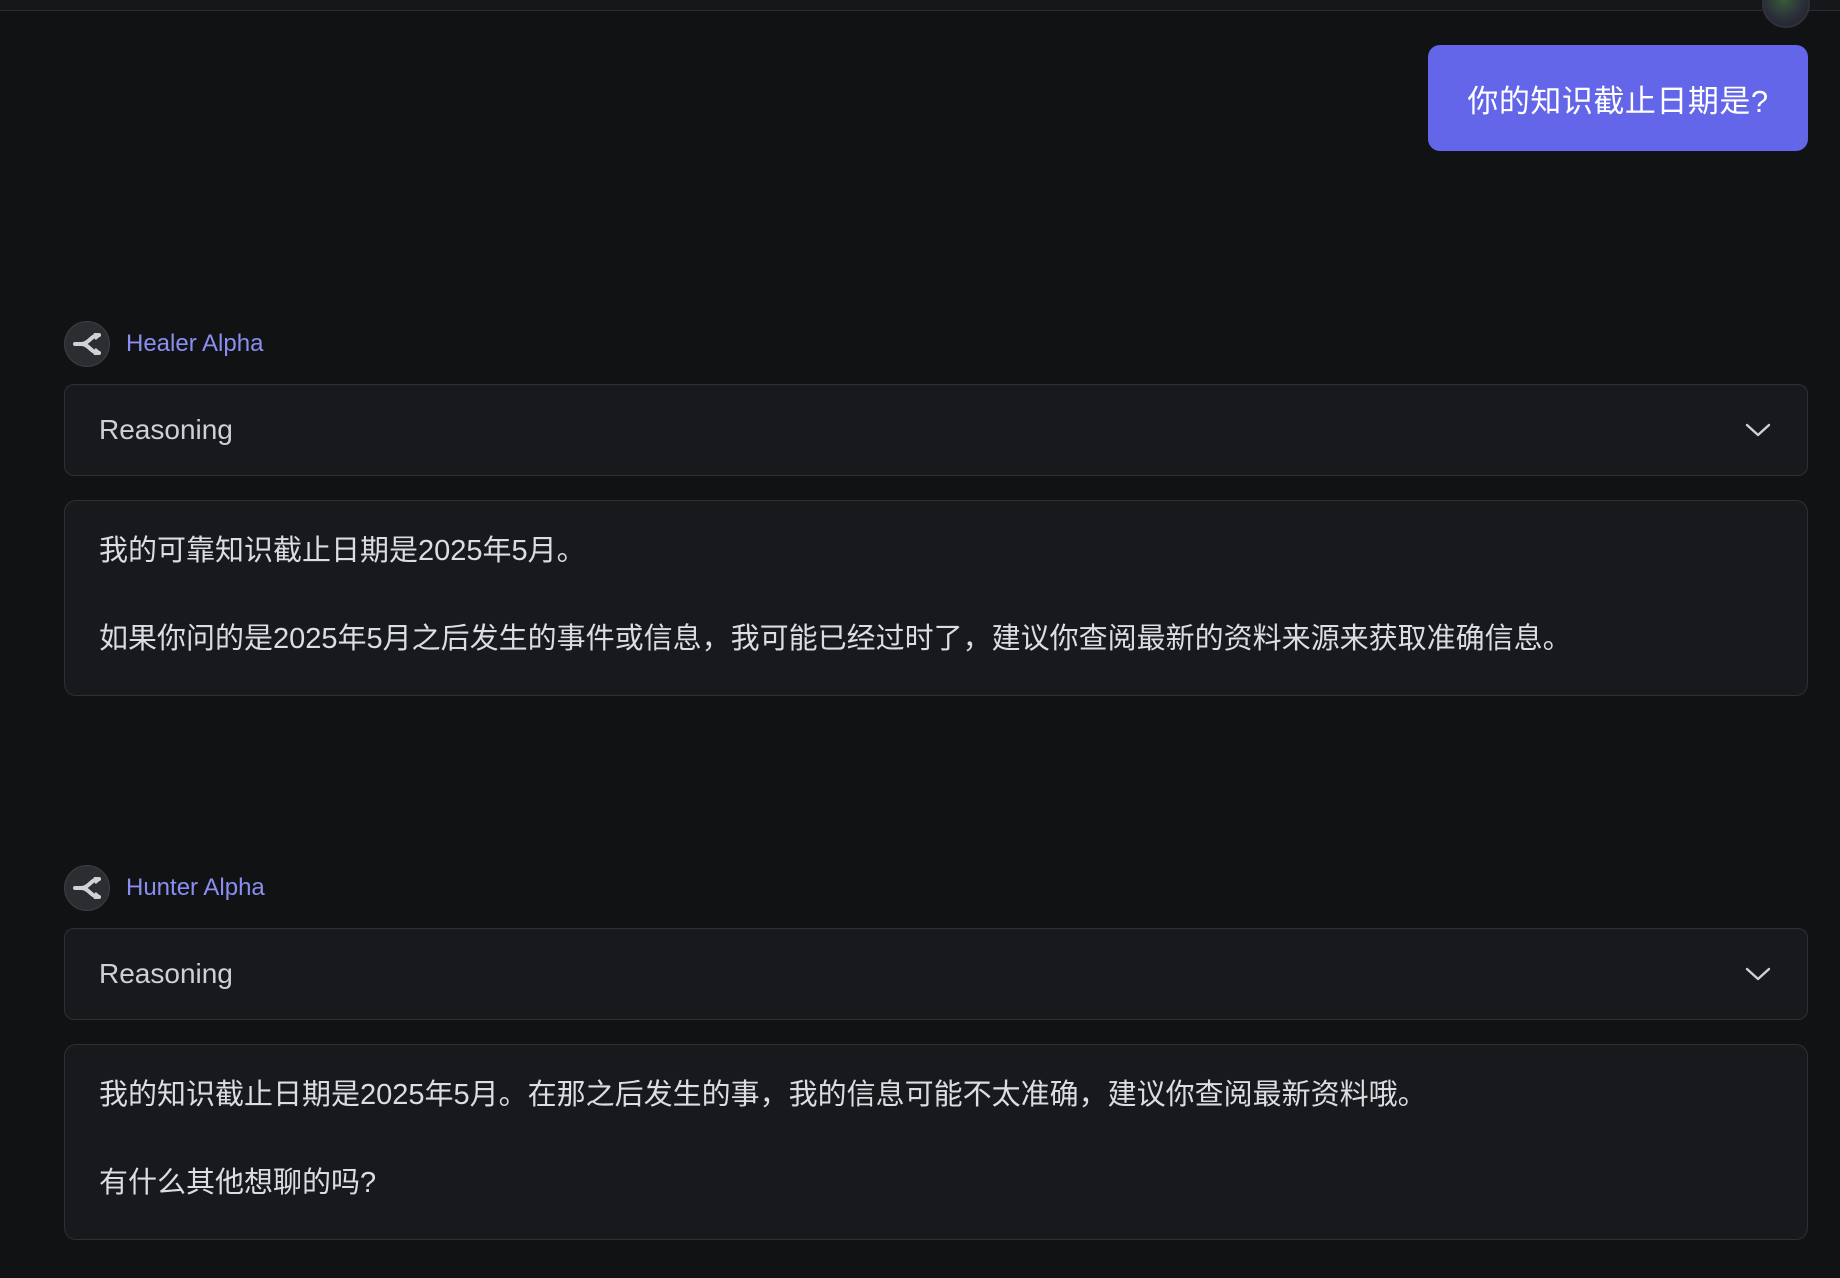  I want to click on response-paragraph: 我的可靠知识截止日期是2025年5月。, so click(342, 551).